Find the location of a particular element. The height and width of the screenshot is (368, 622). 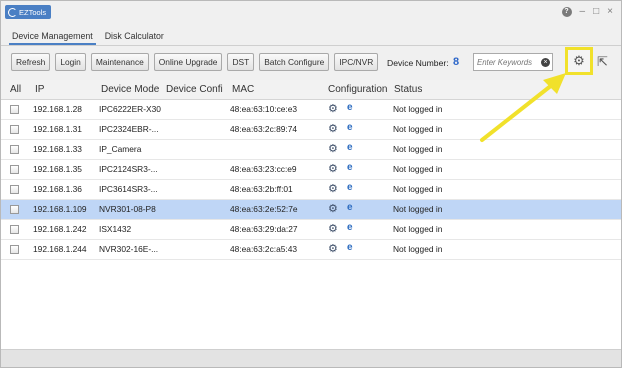

ipc-nvr-button: IPC/NVR is located at coordinates (356, 62).